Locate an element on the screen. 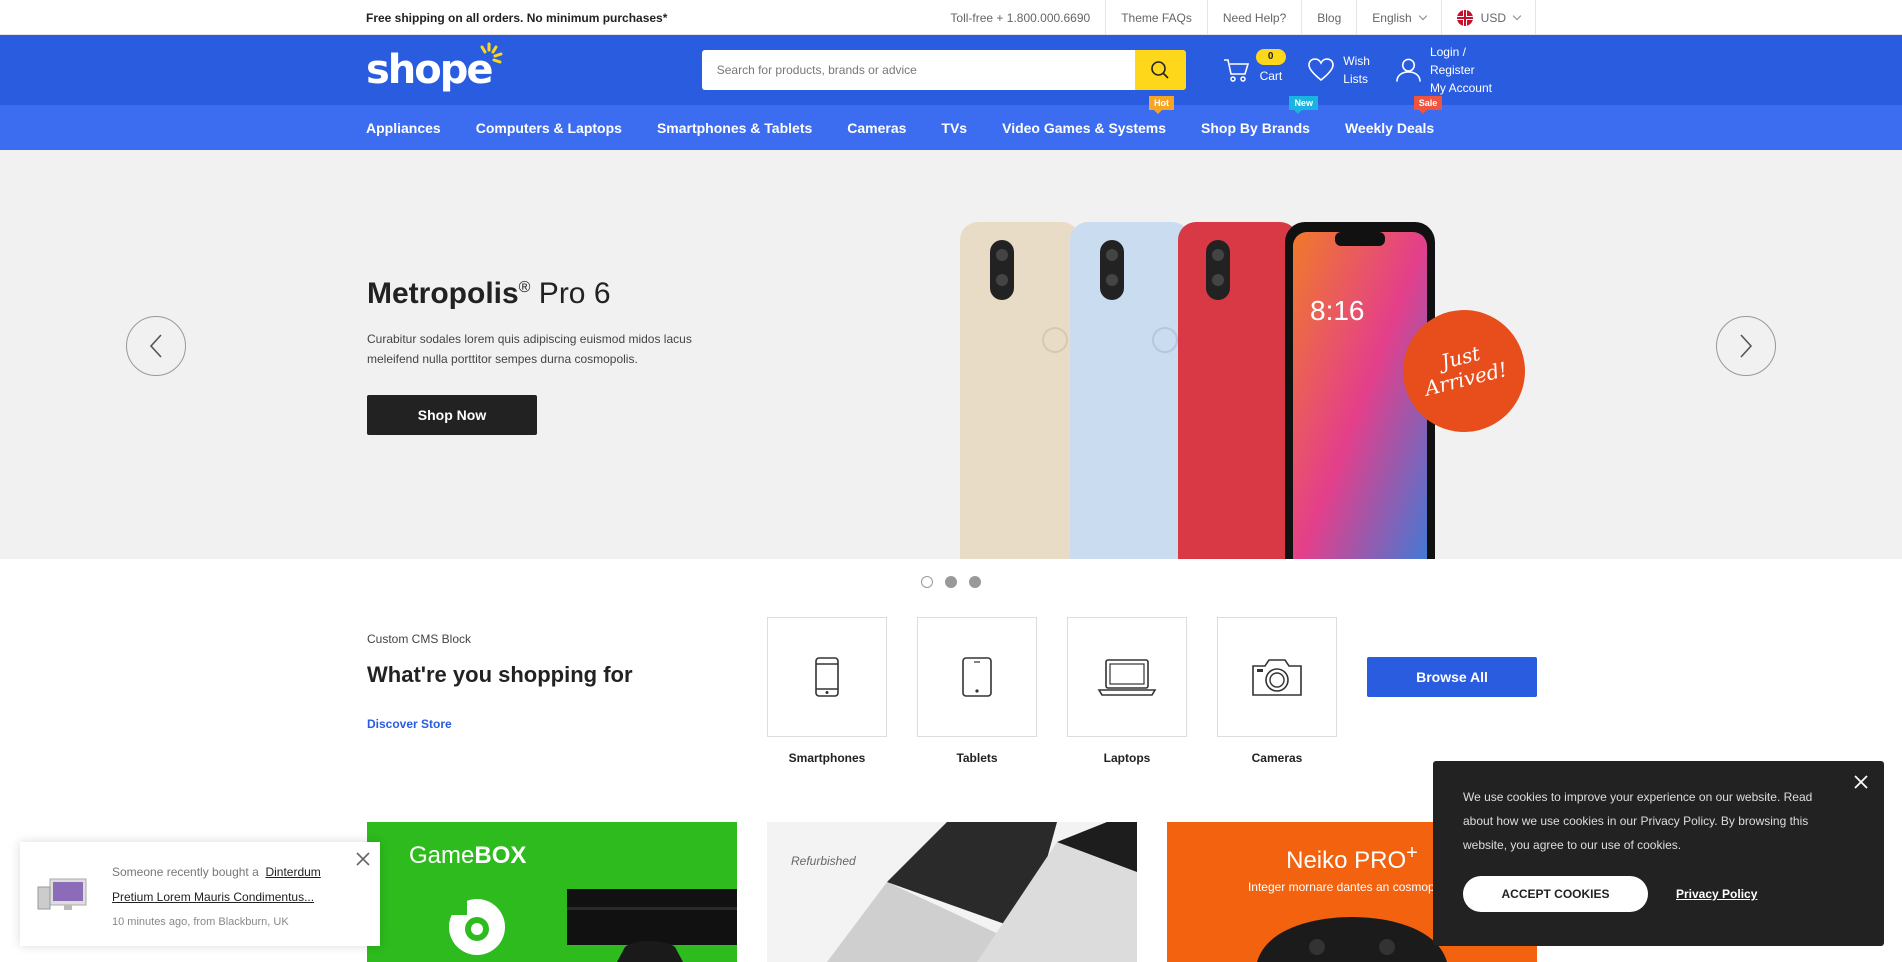 Image resolution: width=1902 pixels, height=962 pixels. nav-item-computers-laptops: Computers & Laptops is located at coordinates (549, 128).